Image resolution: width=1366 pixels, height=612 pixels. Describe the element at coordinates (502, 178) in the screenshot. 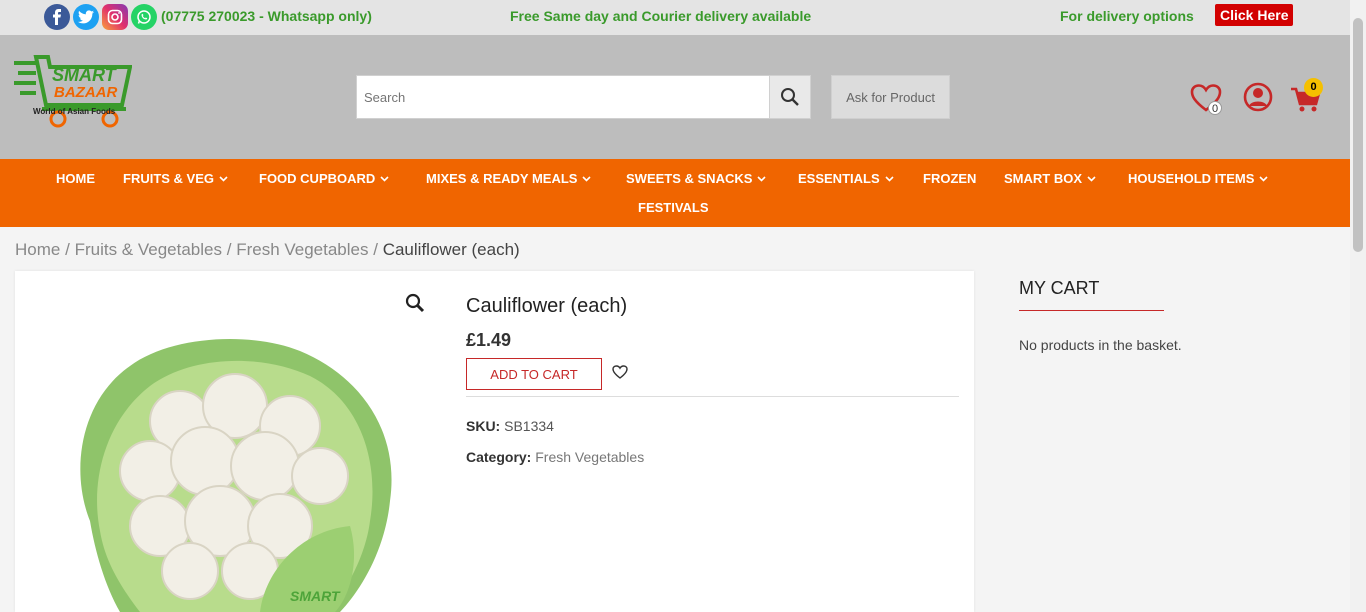

I see `nav-label: MIXES & READY MEALS` at that location.